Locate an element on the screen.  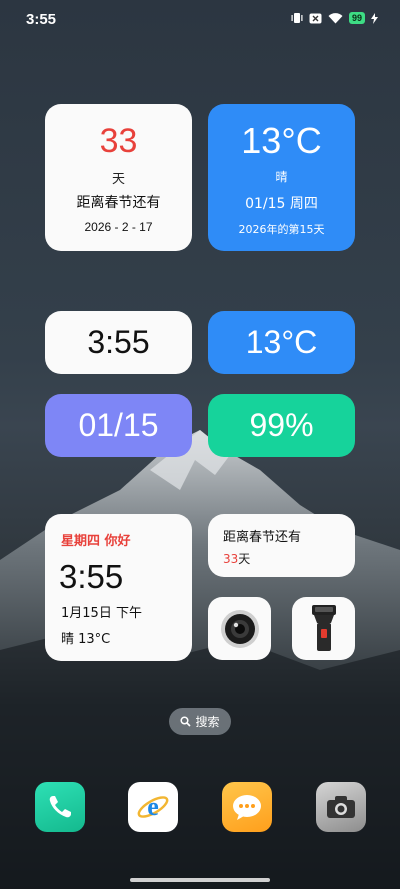
clock-widget: 星期四 你好 3:55 1月15日 下午 晴 13°C is located at coordinates (118, 587).